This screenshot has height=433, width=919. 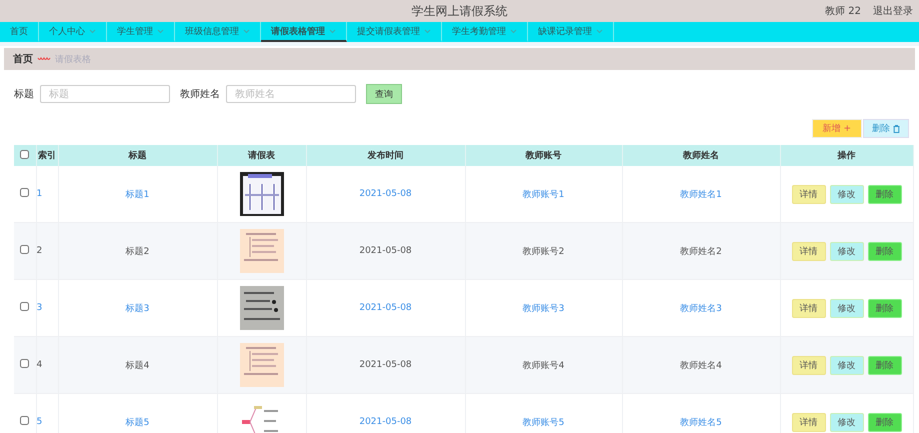 What do you see at coordinates (460, 11) in the screenshot?
I see `app-title: 学生网上请假系统` at bounding box center [460, 11].